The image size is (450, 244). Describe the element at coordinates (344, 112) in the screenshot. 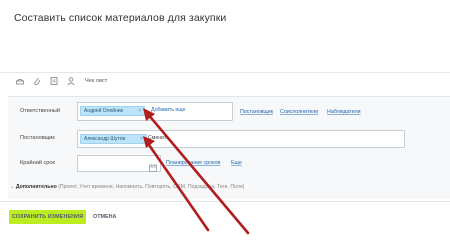

I see `observers-toggle-link: Наблюдатели` at that location.